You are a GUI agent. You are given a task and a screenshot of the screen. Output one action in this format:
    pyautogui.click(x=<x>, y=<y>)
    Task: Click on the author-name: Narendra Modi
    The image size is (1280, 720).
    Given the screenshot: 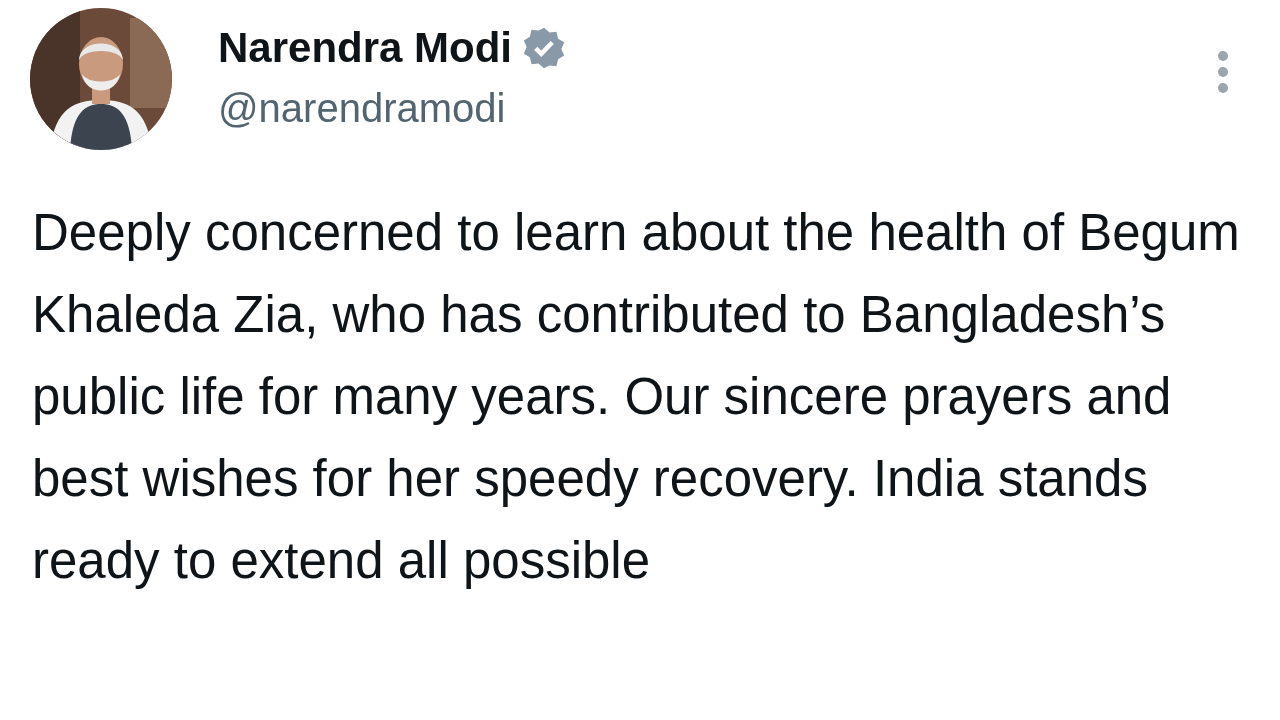 What is the action you would take?
    pyautogui.click(x=365, y=48)
    